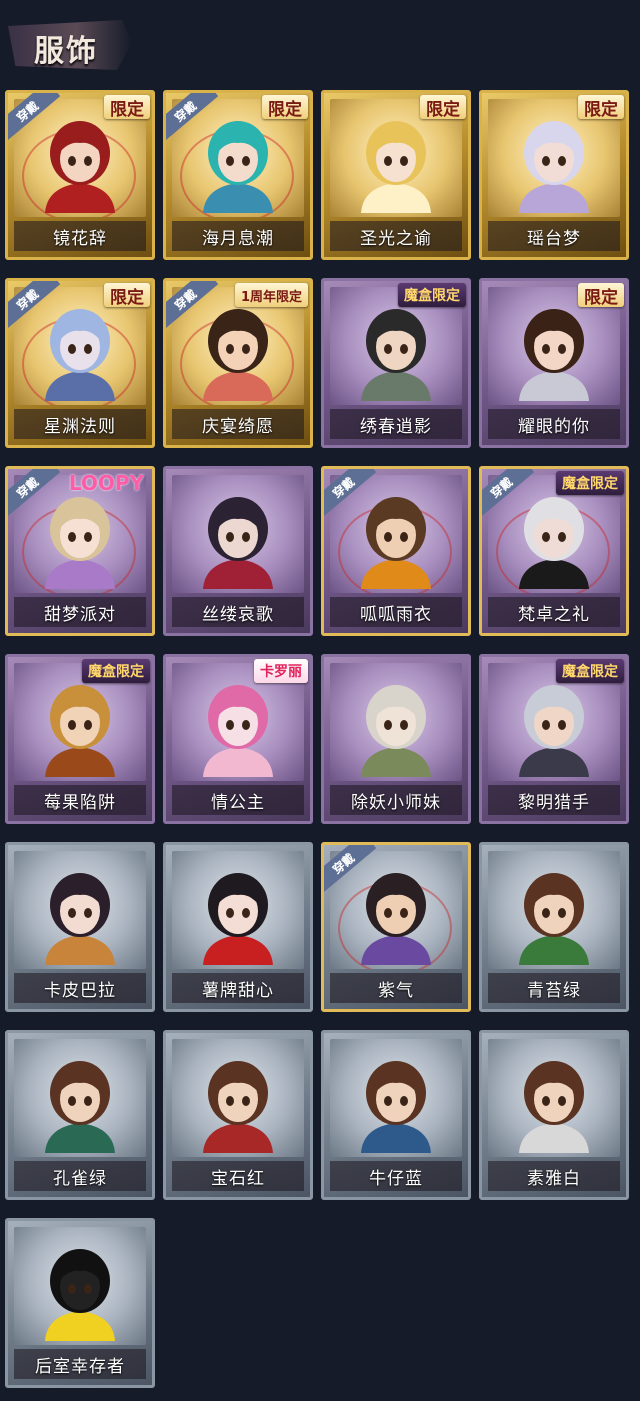 The height and width of the screenshot is (1401, 640). I want to click on costume-card: 薯牌甜心, so click(238, 927).